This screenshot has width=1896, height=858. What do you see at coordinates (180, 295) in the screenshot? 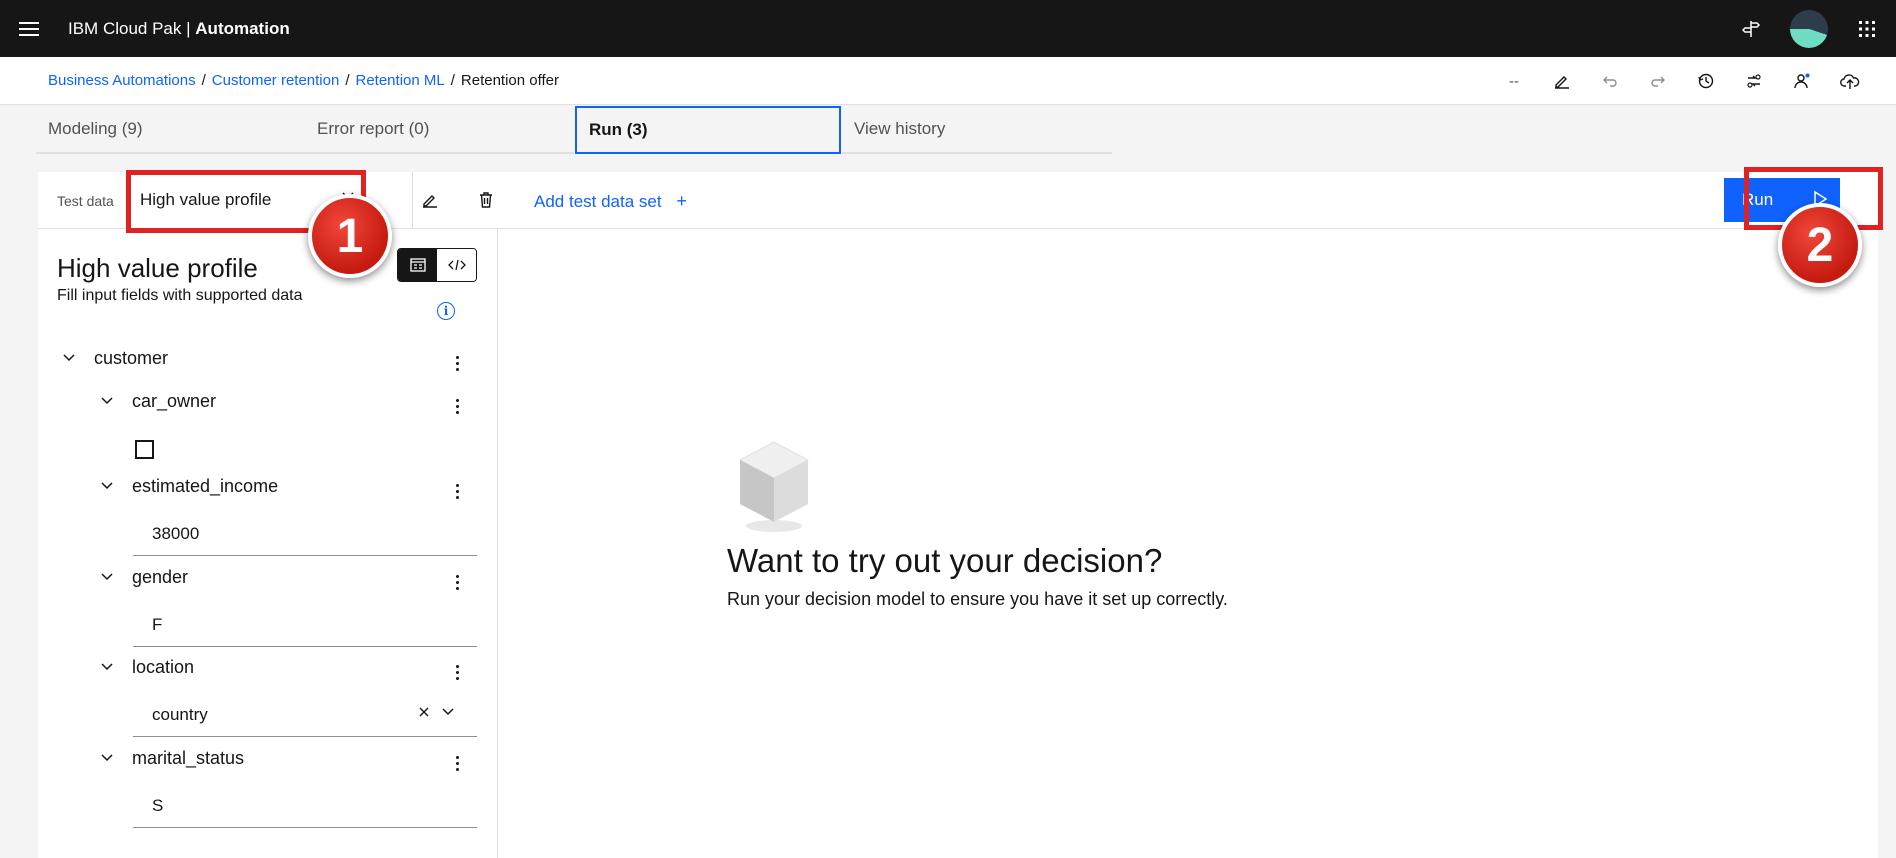
I see `panel-subtitle: Fill input fields with supported data` at bounding box center [180, 295].